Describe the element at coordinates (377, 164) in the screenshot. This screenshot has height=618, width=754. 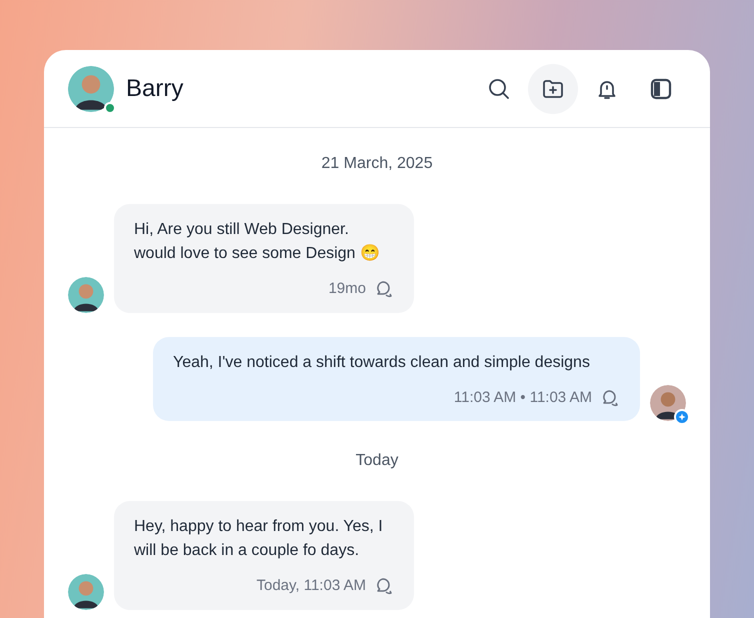
I see `date-separator: 21 March, 2025` at that location.